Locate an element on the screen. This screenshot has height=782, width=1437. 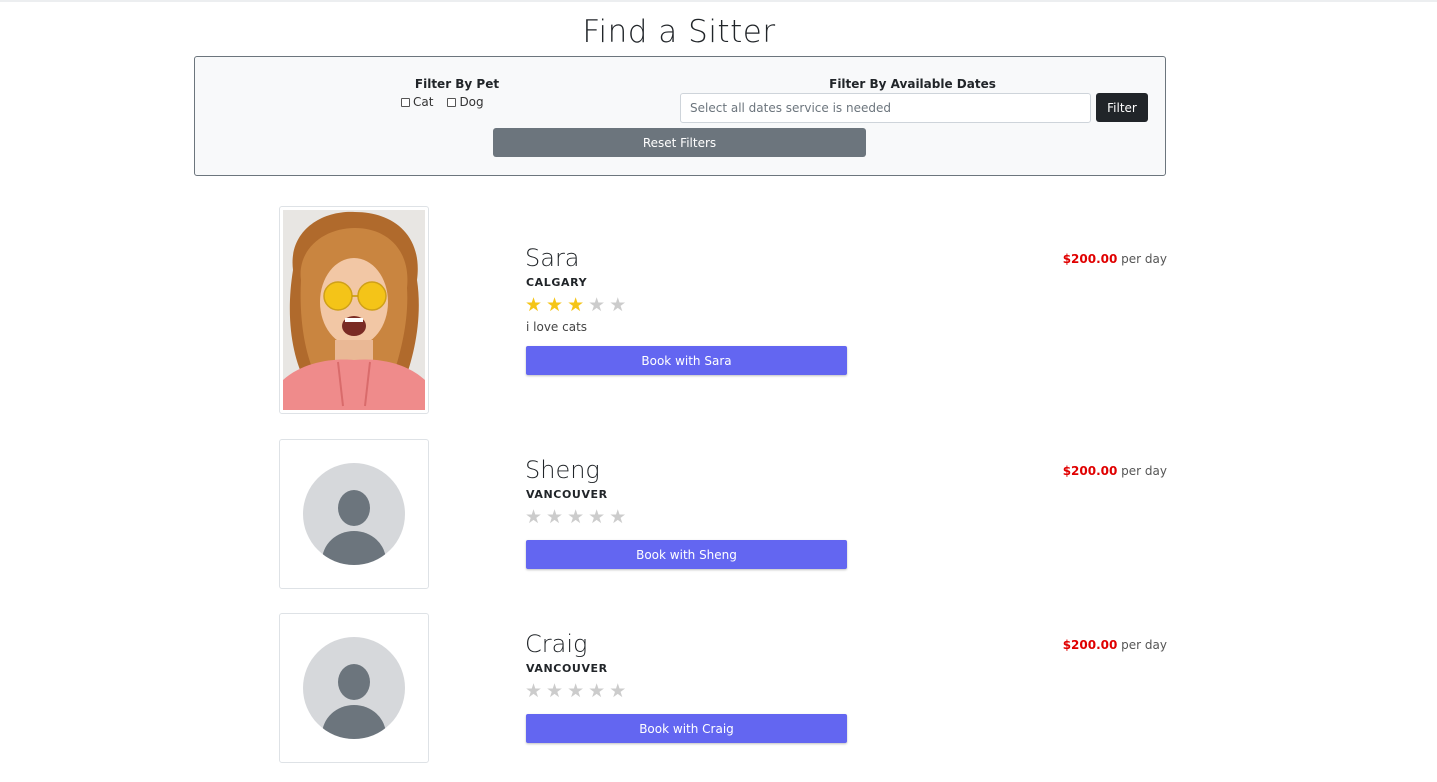
sitter-name: Sara is located at coordinates (552, 258).